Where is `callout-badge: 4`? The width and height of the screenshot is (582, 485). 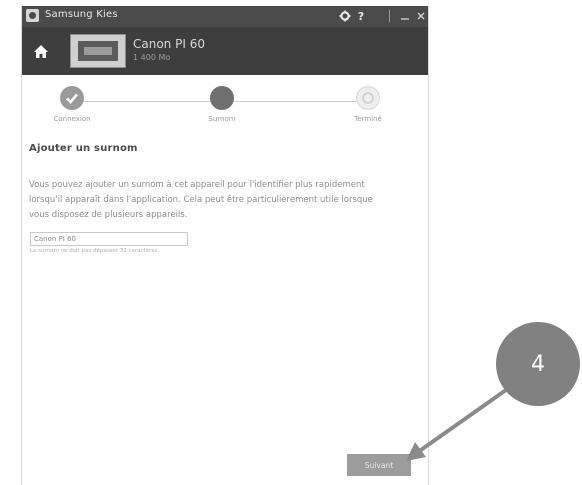
callout-badge: 4 is located at coordinates (538, 364).